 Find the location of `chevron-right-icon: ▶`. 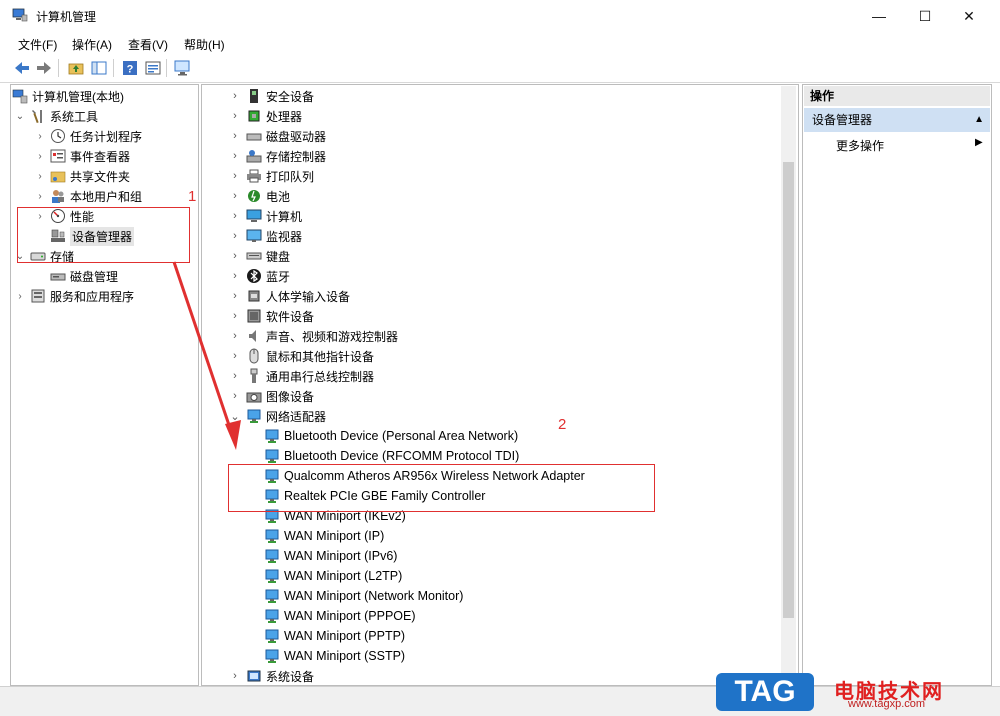

chevron-right-icon: ▶ is located at coordinates (979, 142).